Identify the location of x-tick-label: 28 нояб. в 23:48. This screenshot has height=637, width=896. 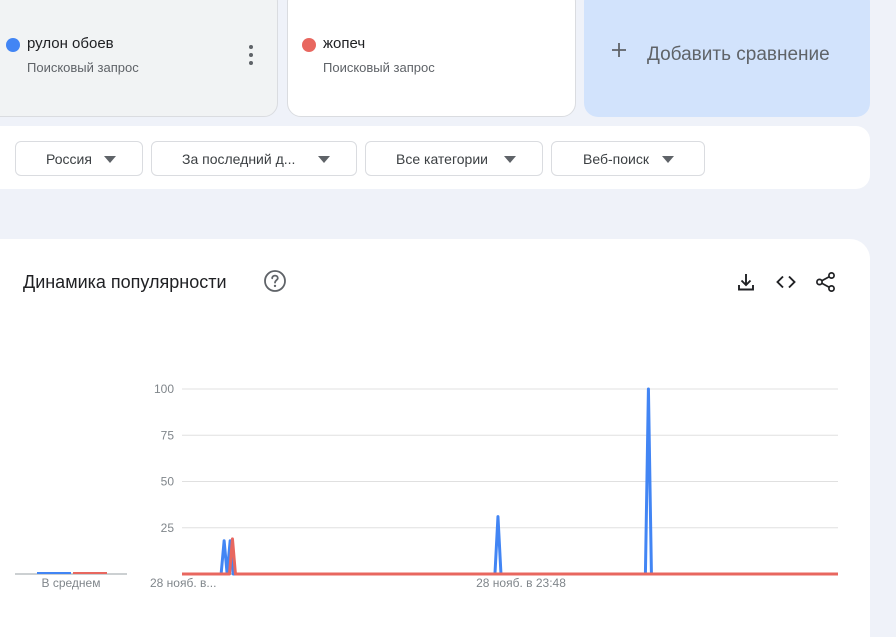
(521, 583).